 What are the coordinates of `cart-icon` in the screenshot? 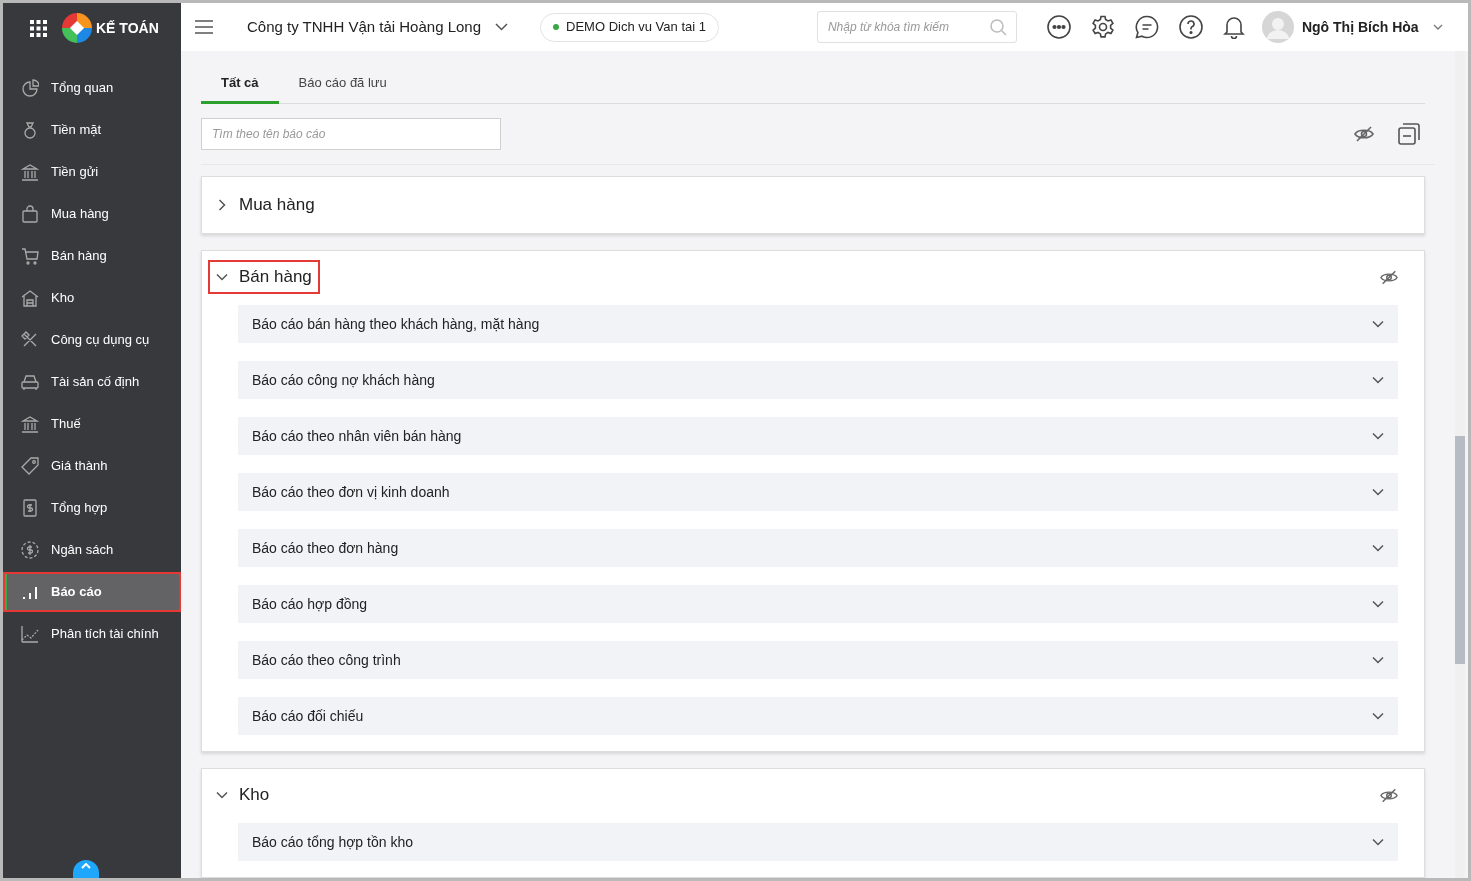 It's located at (30, 256).